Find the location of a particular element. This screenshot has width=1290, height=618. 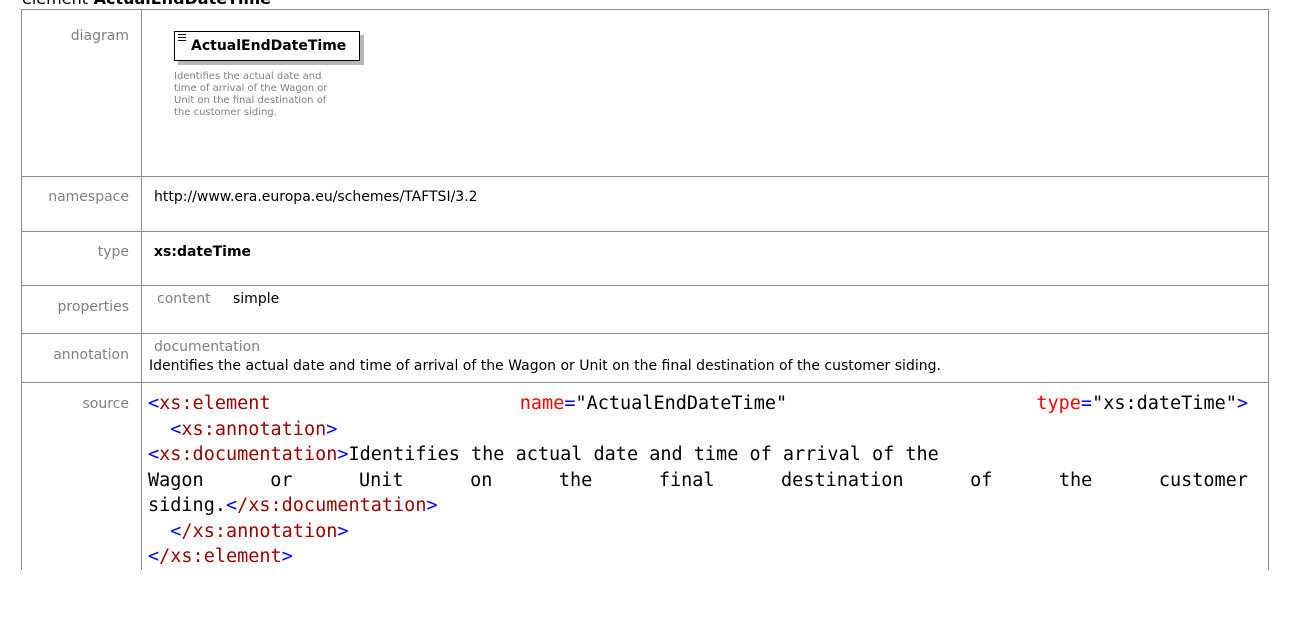

code-word: Unit is located at coordinates (381, 480).